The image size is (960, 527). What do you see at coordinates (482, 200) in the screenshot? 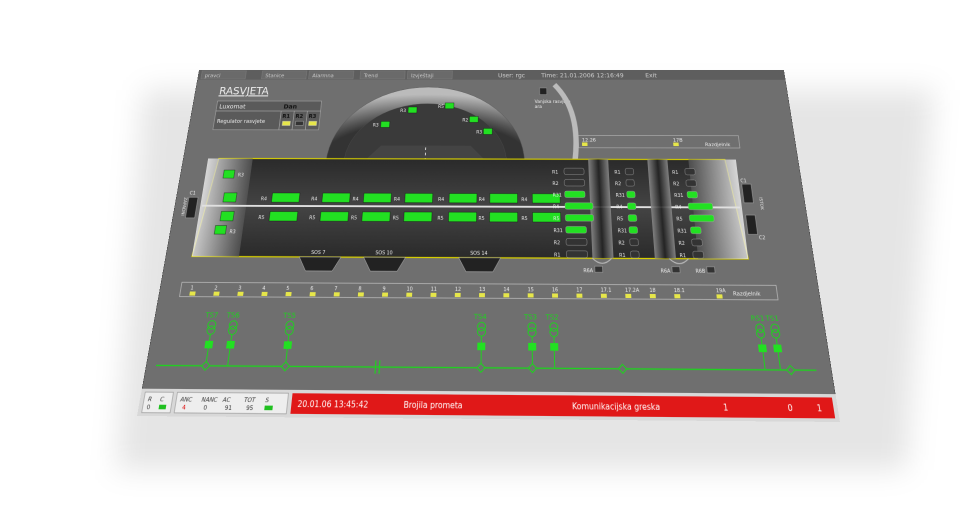
I see `tunnel-row1-label: R4` at bounding box center [482, 200].